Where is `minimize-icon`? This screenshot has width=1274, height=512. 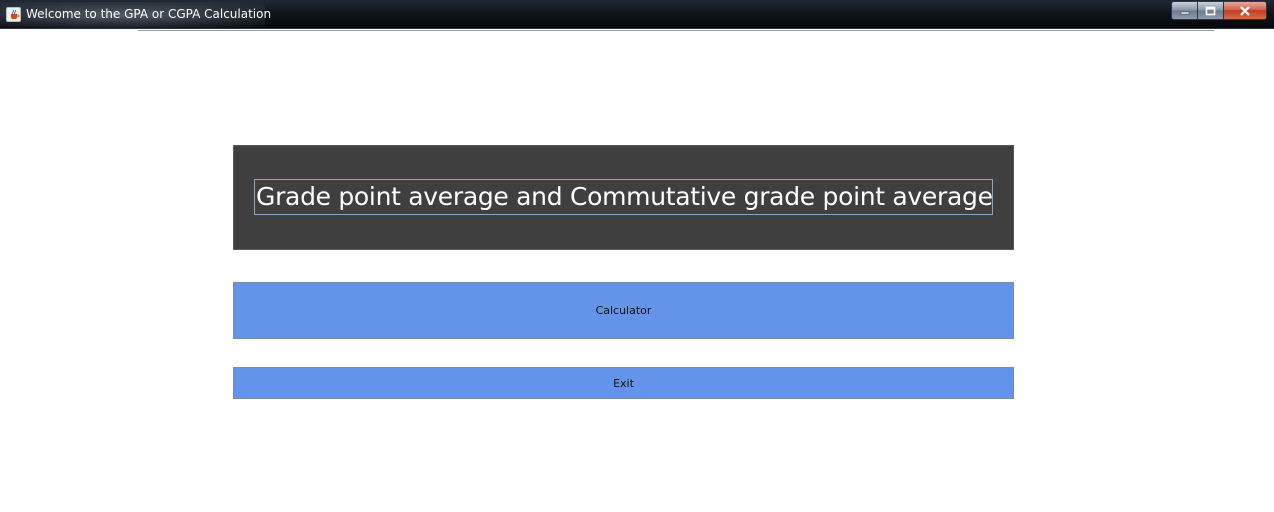 minimize-icon is located at coordinates (1184, 12).